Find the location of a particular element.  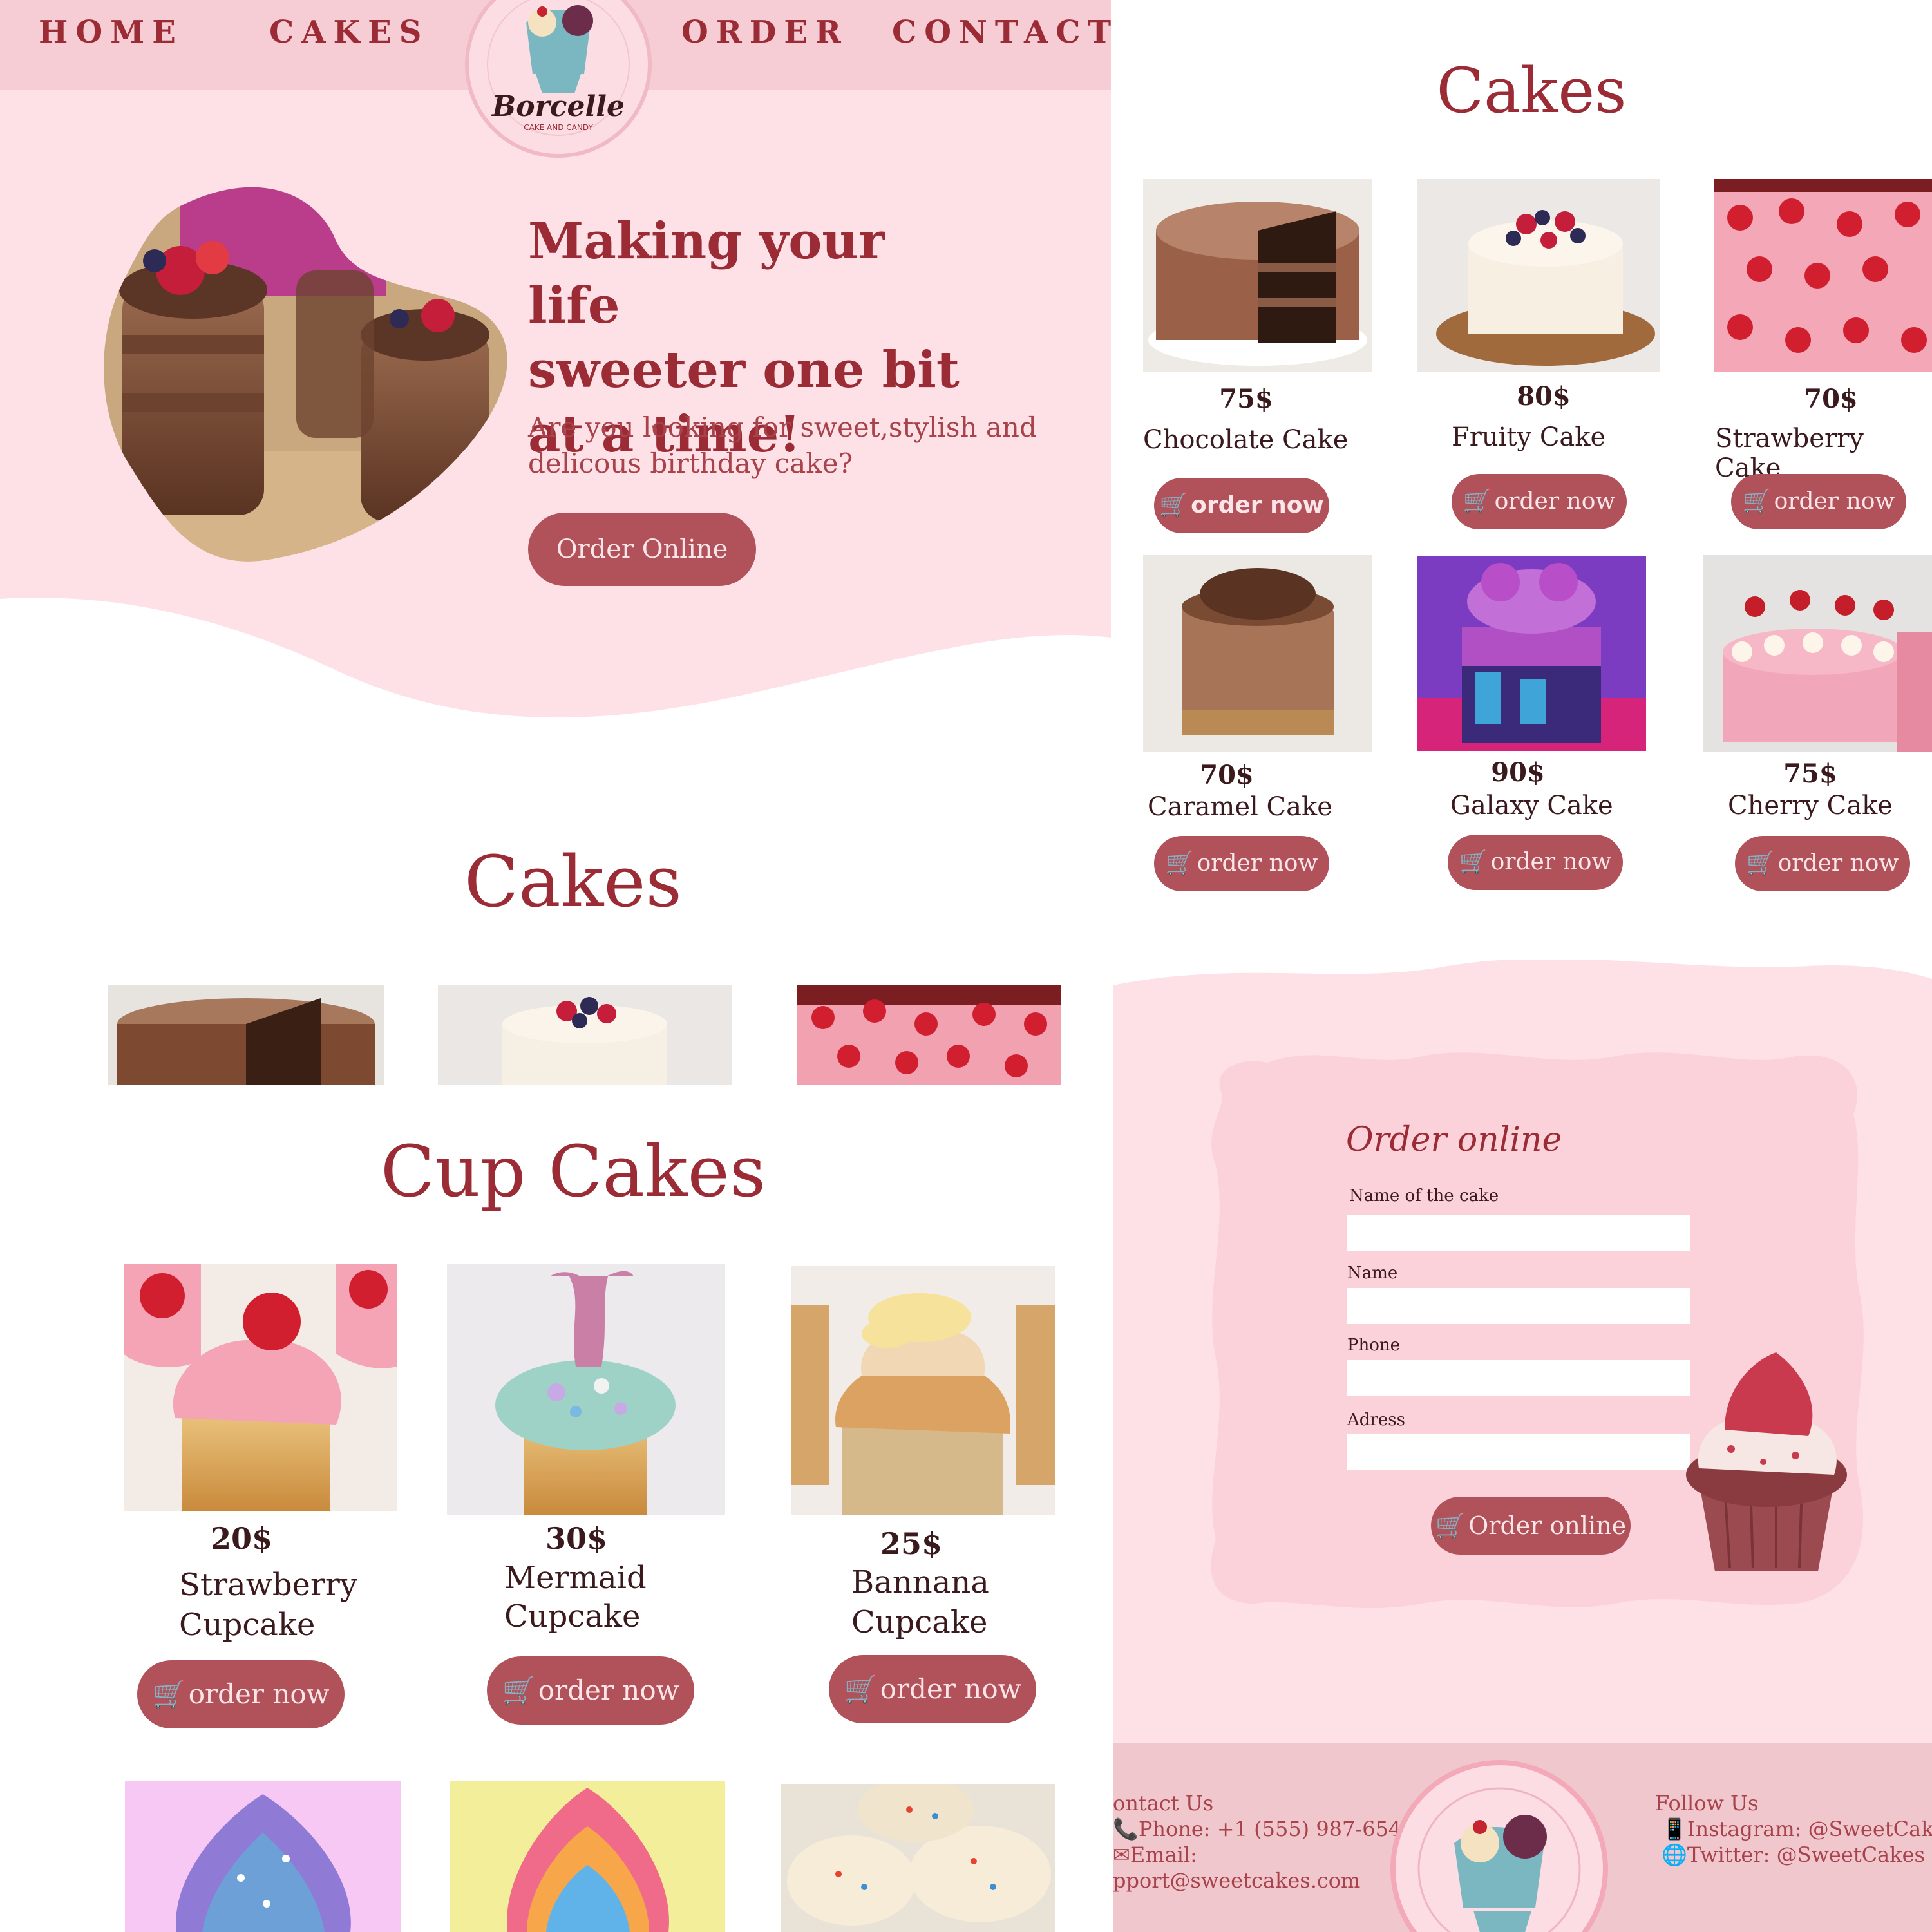

strawberry-cake-order-button: 🛒 order now is located at coordinates (1818, 501).